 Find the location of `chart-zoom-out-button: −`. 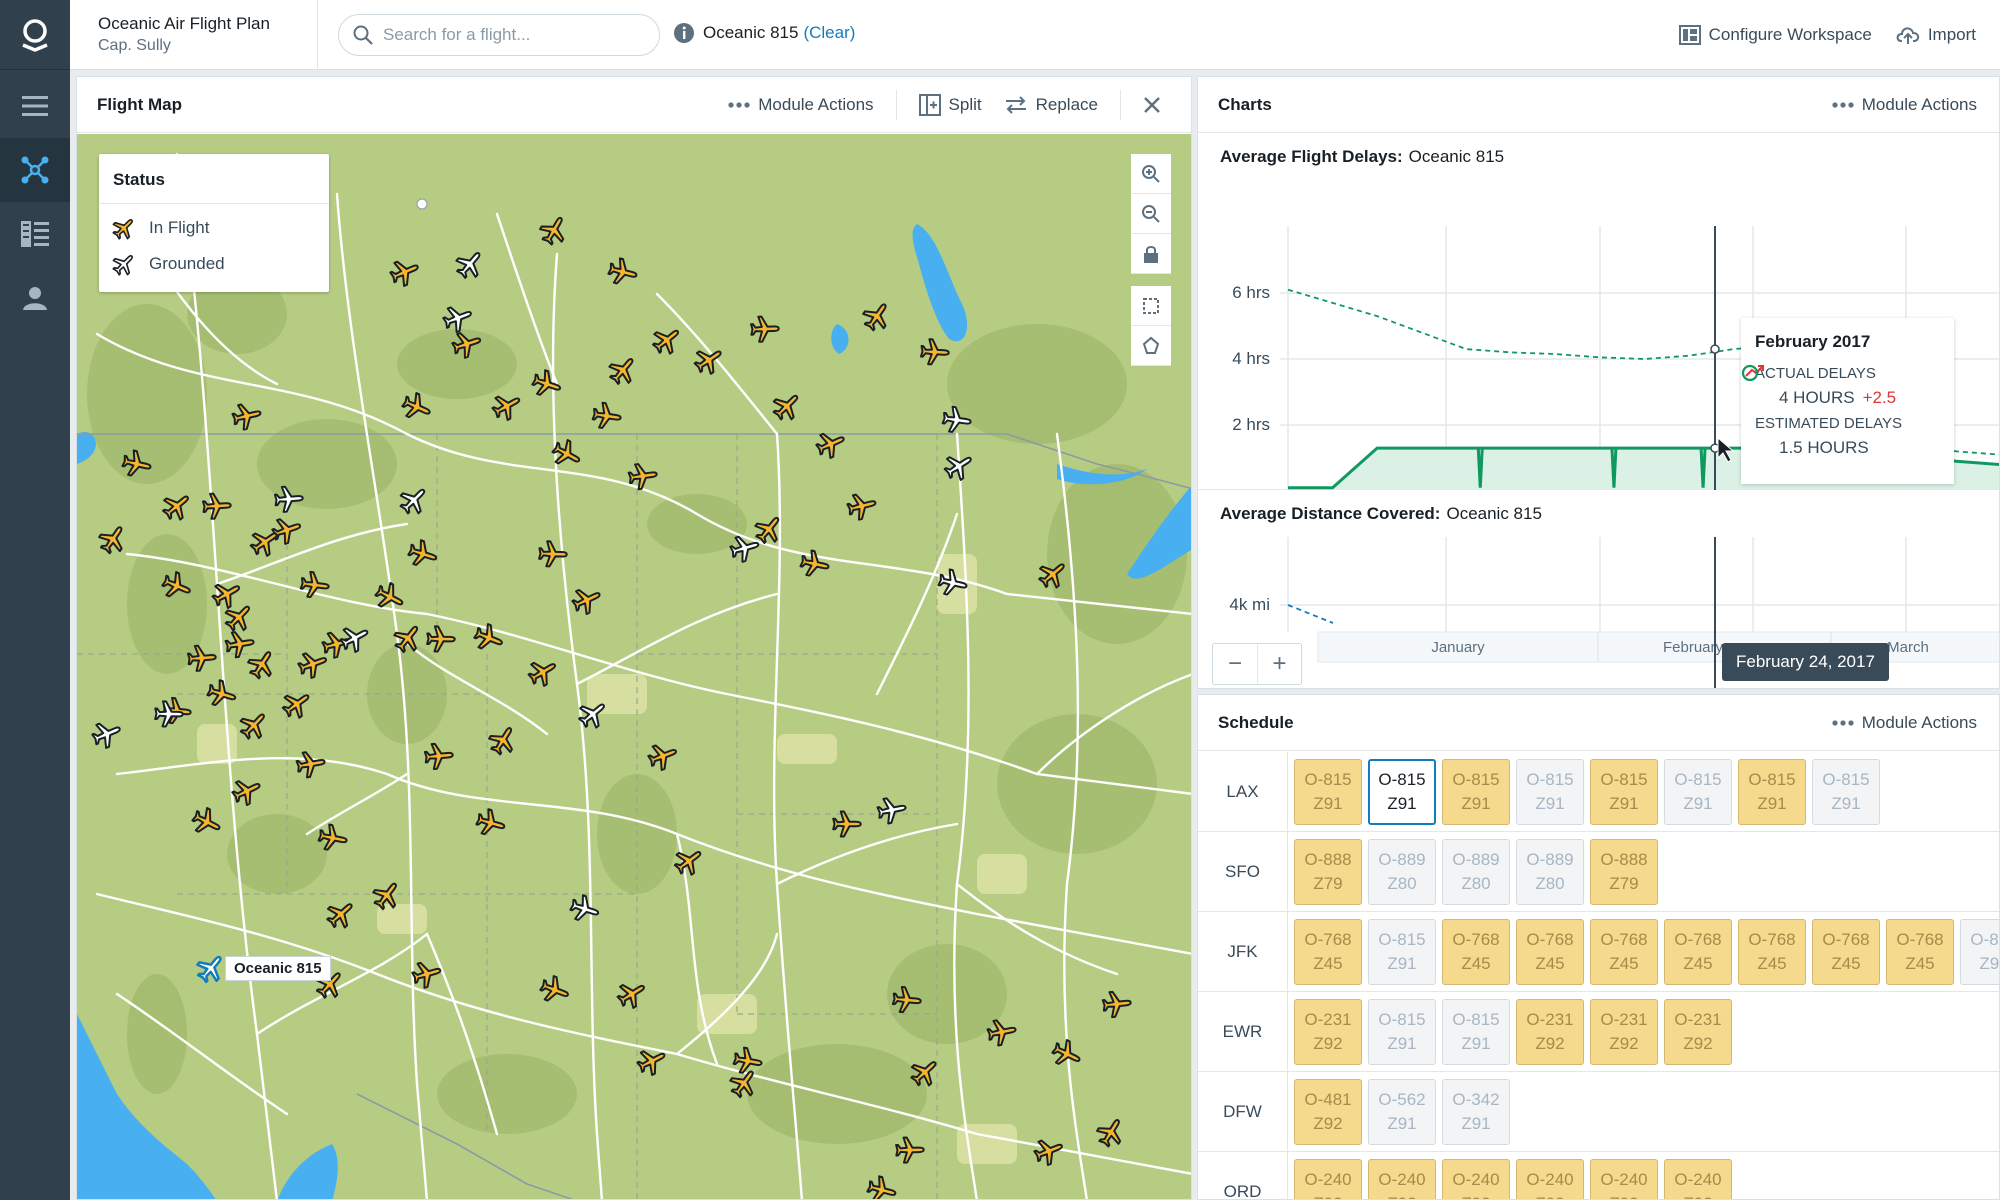

chart-zoom-out-button: − is located at coordinates (1235, 664).